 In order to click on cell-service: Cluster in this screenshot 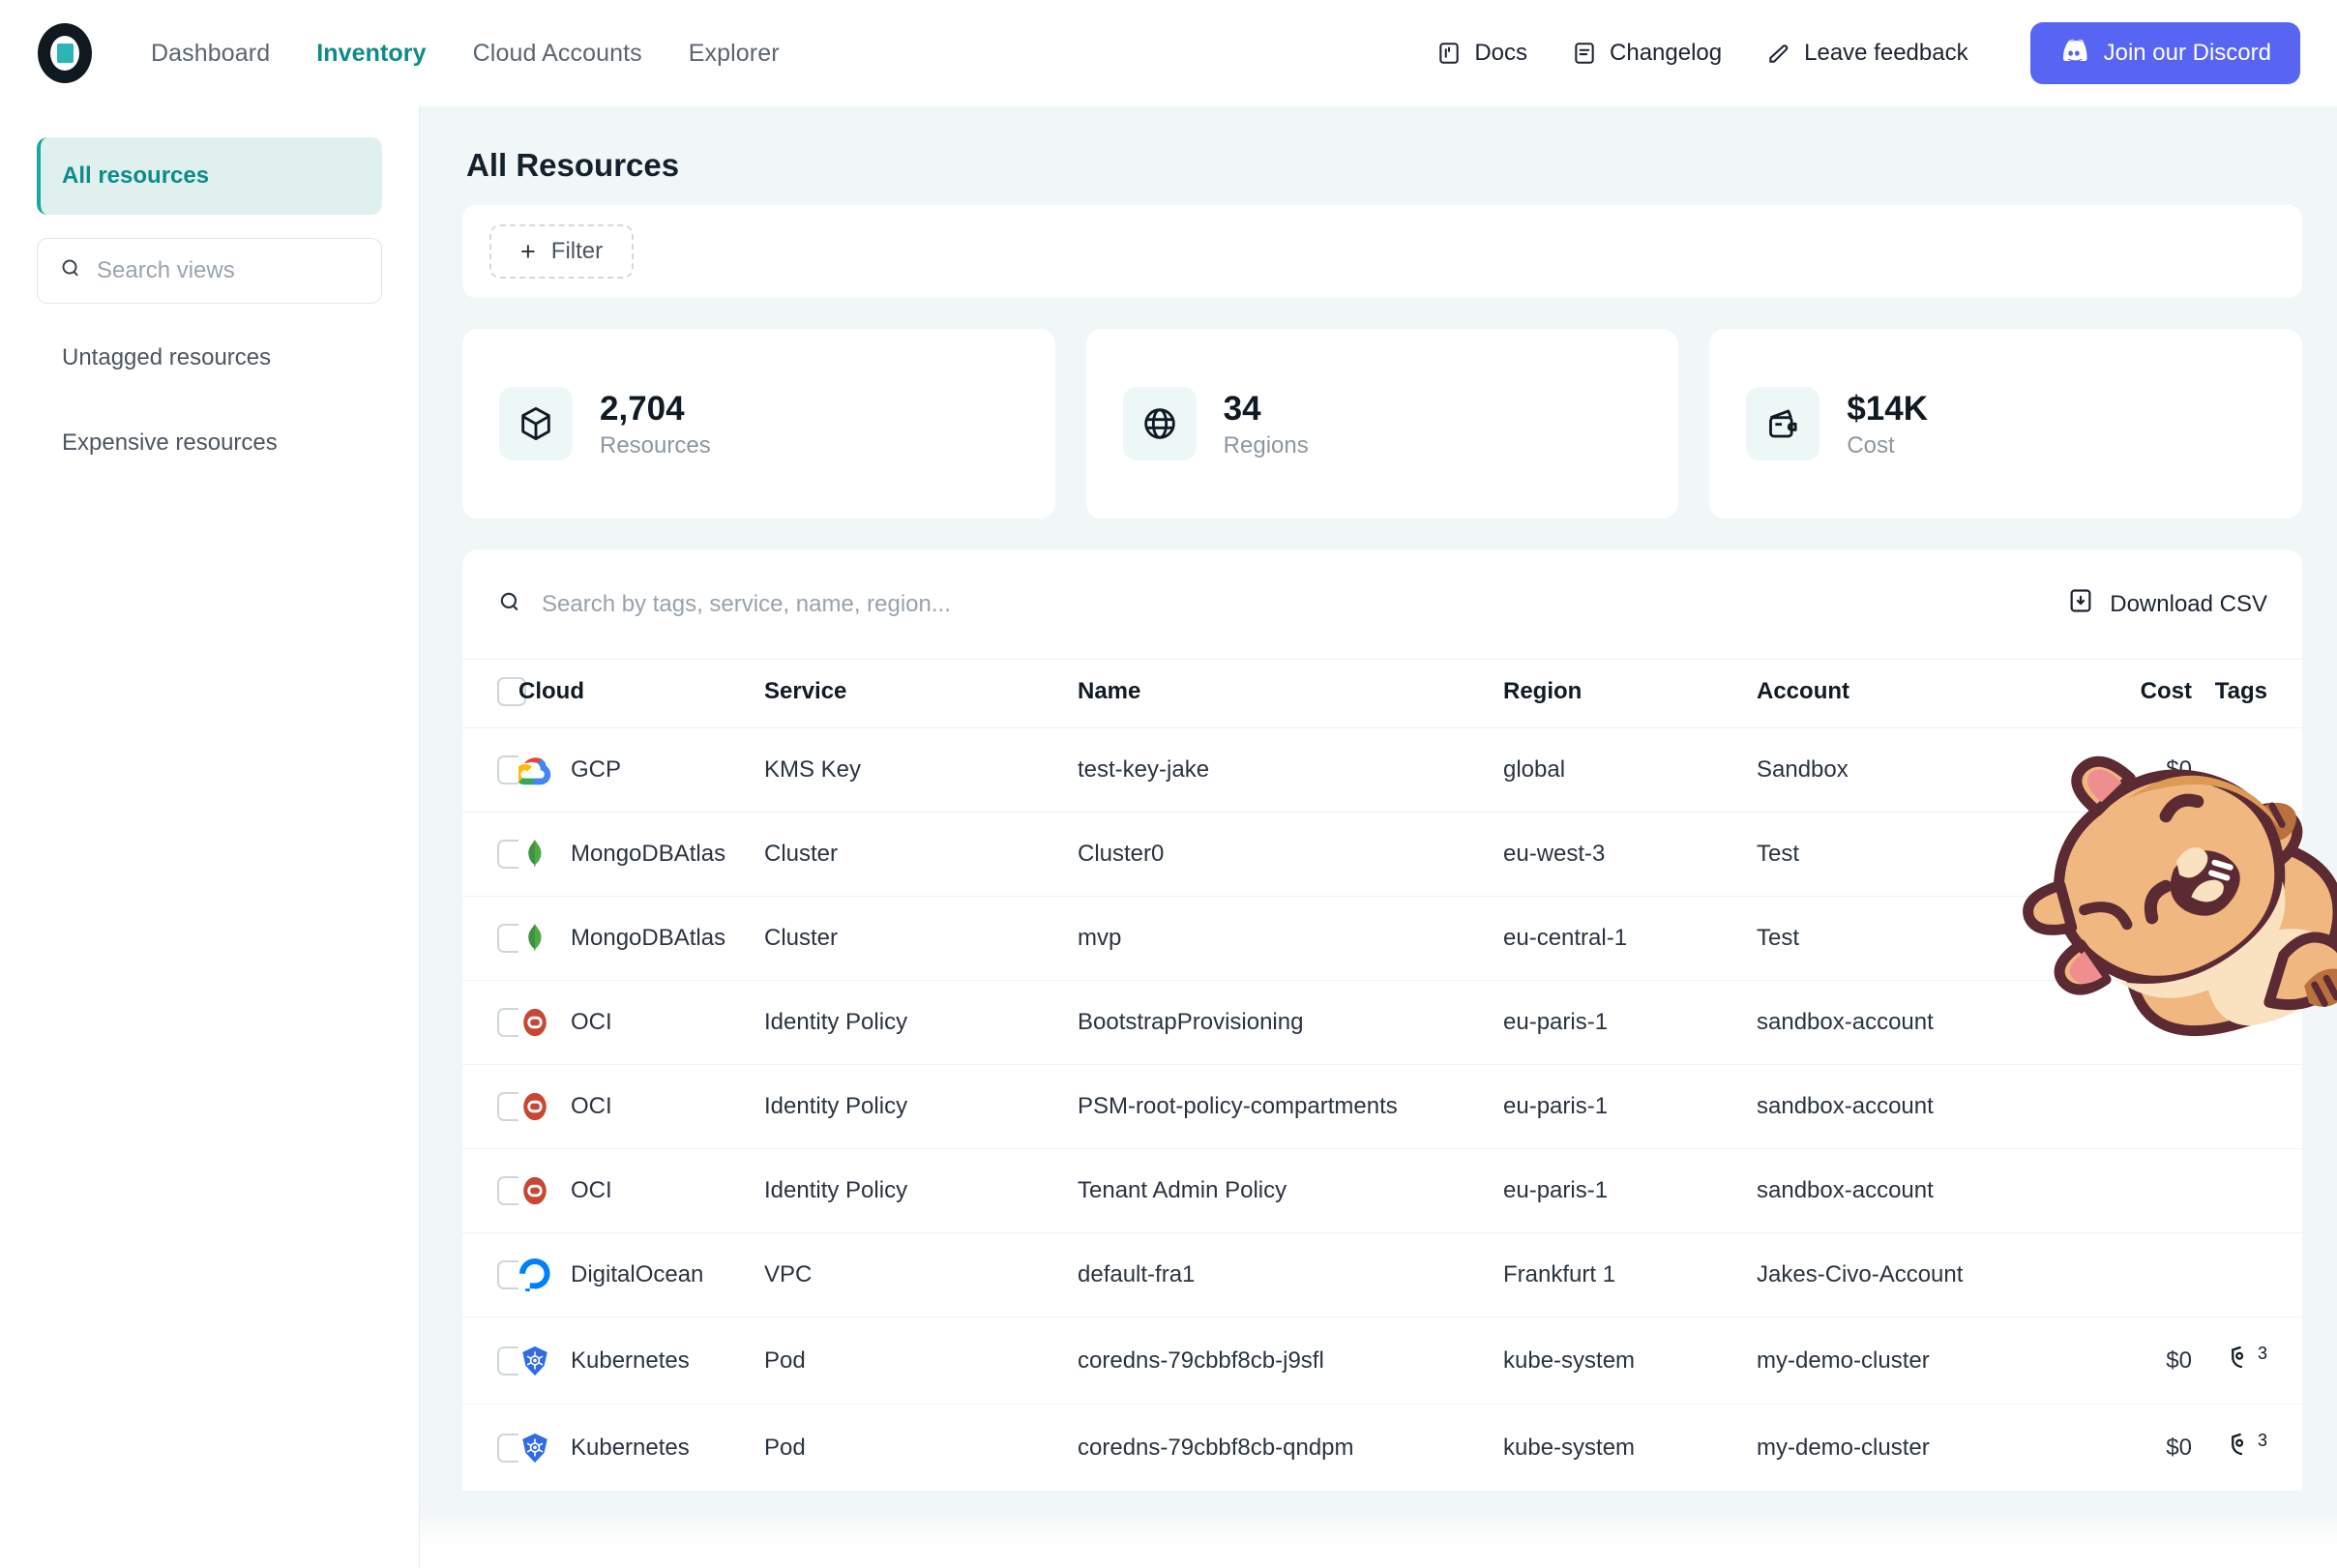, I will do `click(921, 939)`.